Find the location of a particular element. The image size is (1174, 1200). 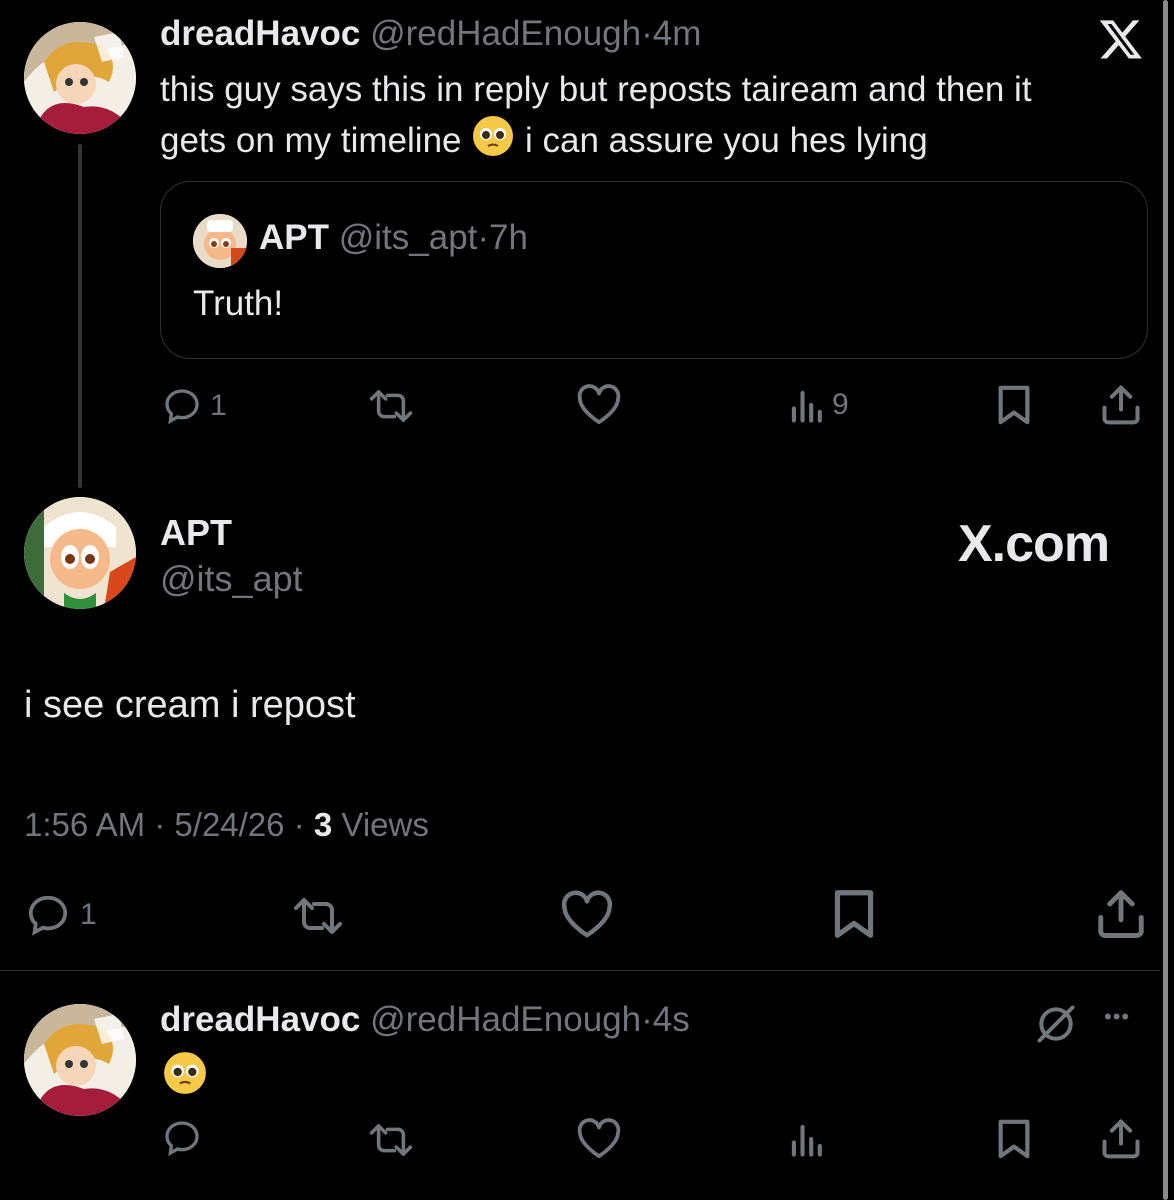

quote-header: APT @its_apt·7h is located at coordinates (393, 238).